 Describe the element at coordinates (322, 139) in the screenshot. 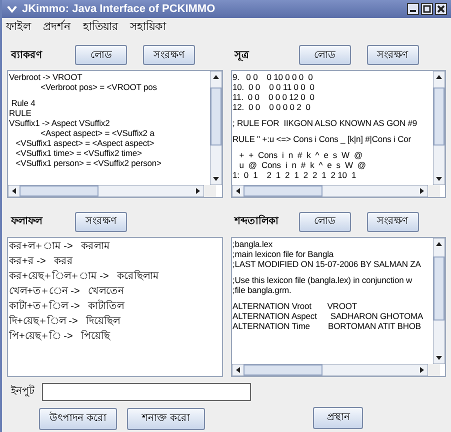

I see `text-line: RULE " +:u <=> Cons i Cons _ [k|n] #|Cons i Cor` at that location.